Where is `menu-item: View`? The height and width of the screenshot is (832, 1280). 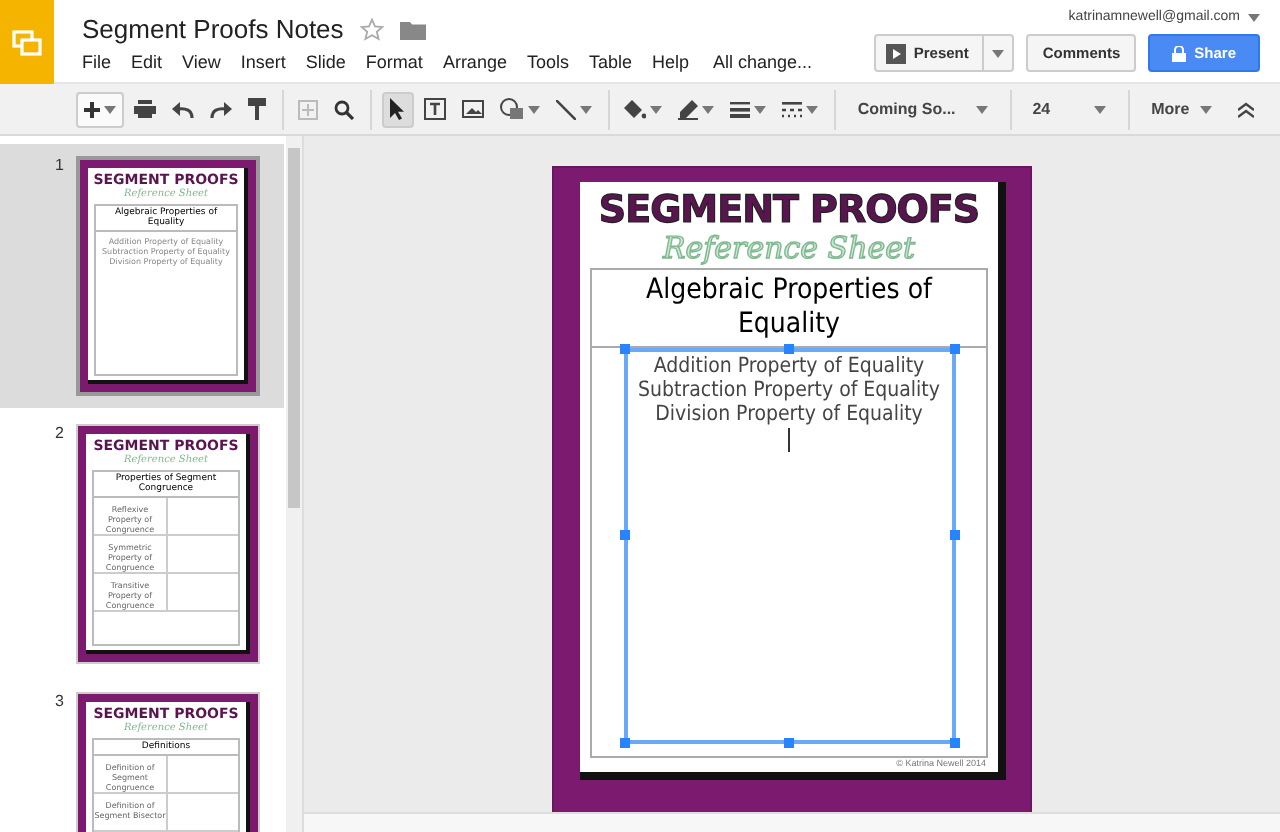
menu-item: View is located at coordinates (201, 62).